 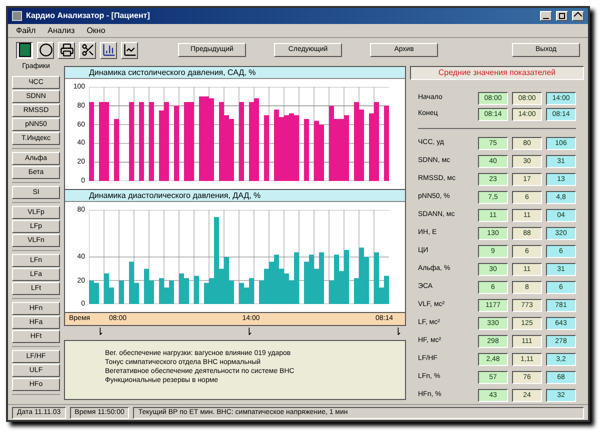 I want to click on chart-title: Динамика систолического давления, САД, %, so click(x=235, y=73).